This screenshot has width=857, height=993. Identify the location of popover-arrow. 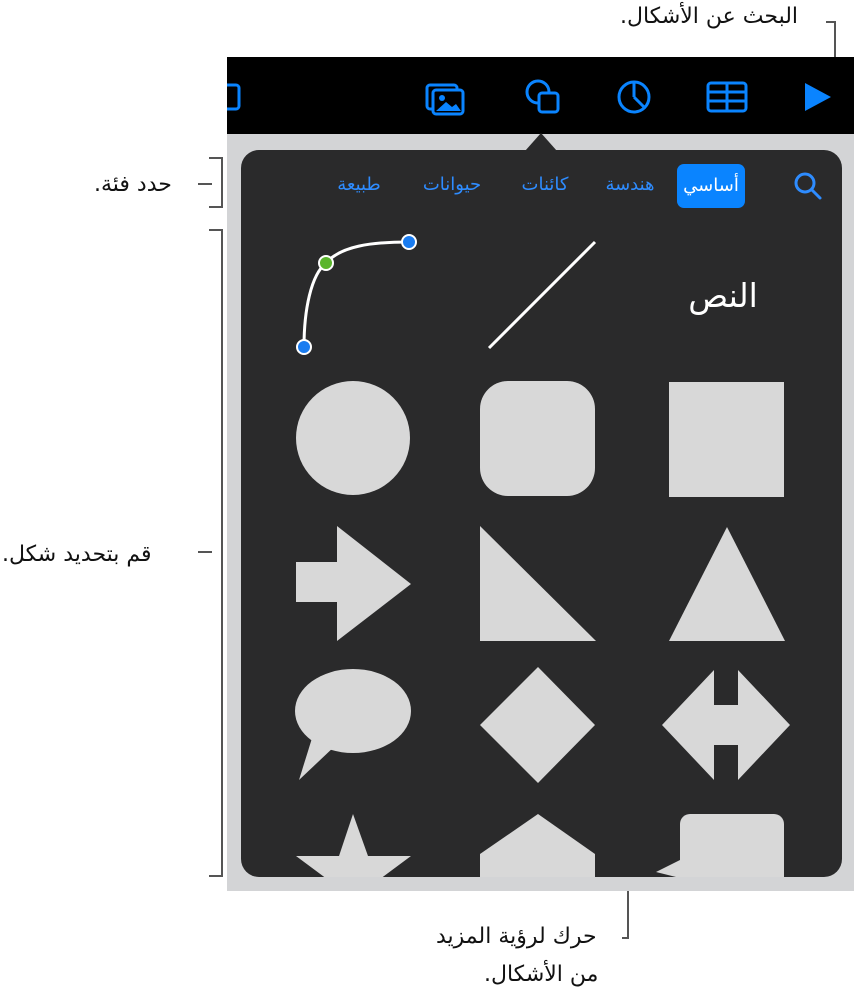
(541, 142).